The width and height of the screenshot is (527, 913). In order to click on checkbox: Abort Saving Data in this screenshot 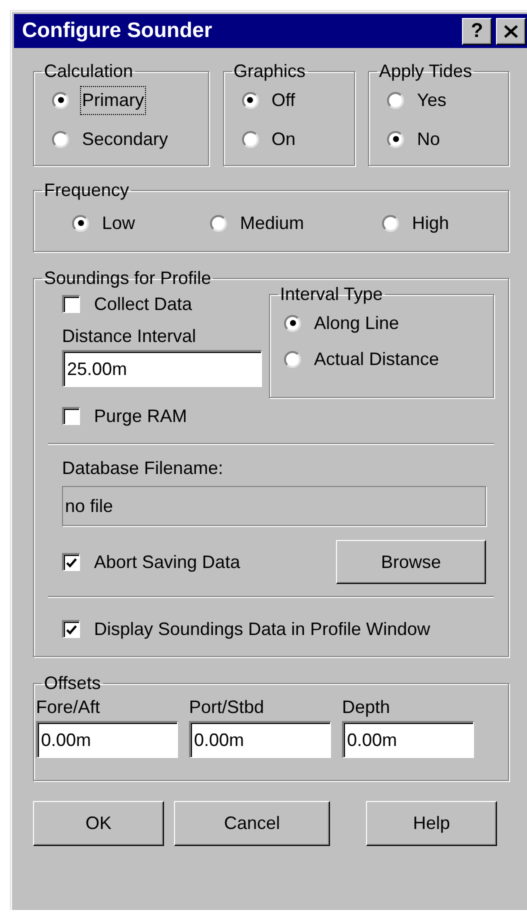, I will do `click(151, 562)`.